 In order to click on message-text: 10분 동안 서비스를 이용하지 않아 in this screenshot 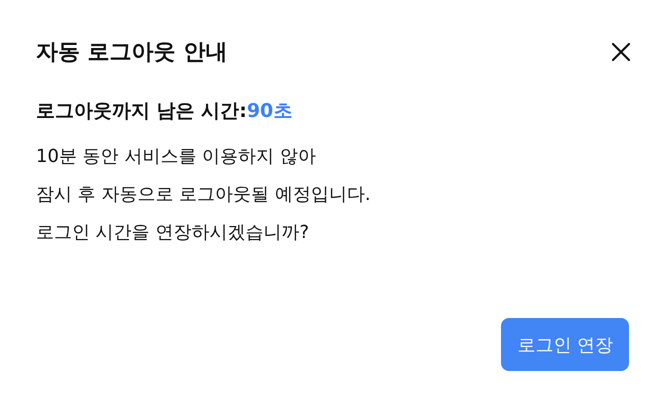, I will do `click(176, 157)`.